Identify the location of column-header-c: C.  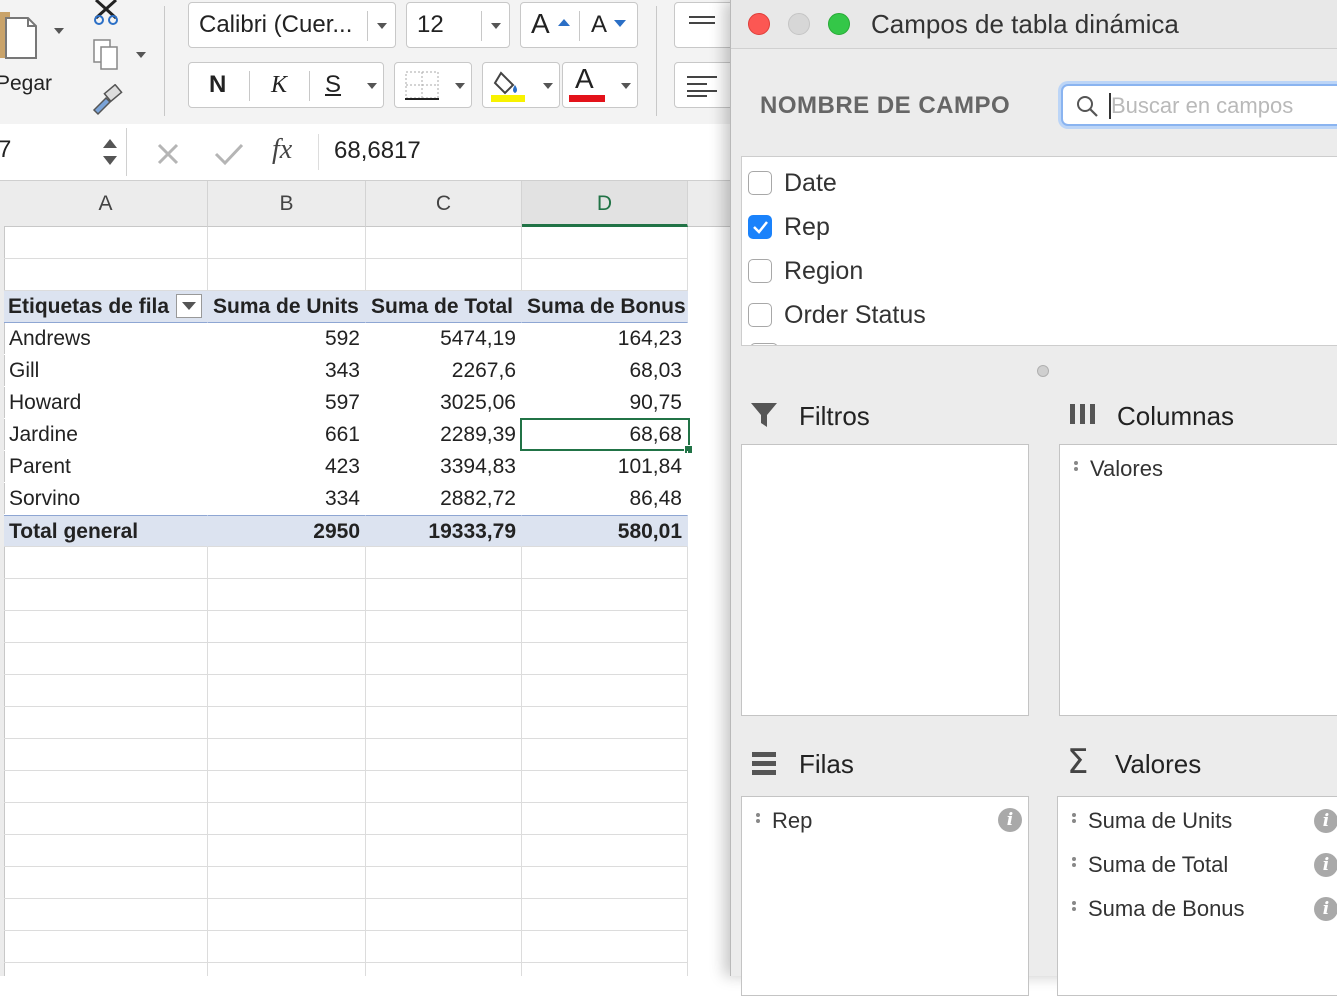
(444, 204).